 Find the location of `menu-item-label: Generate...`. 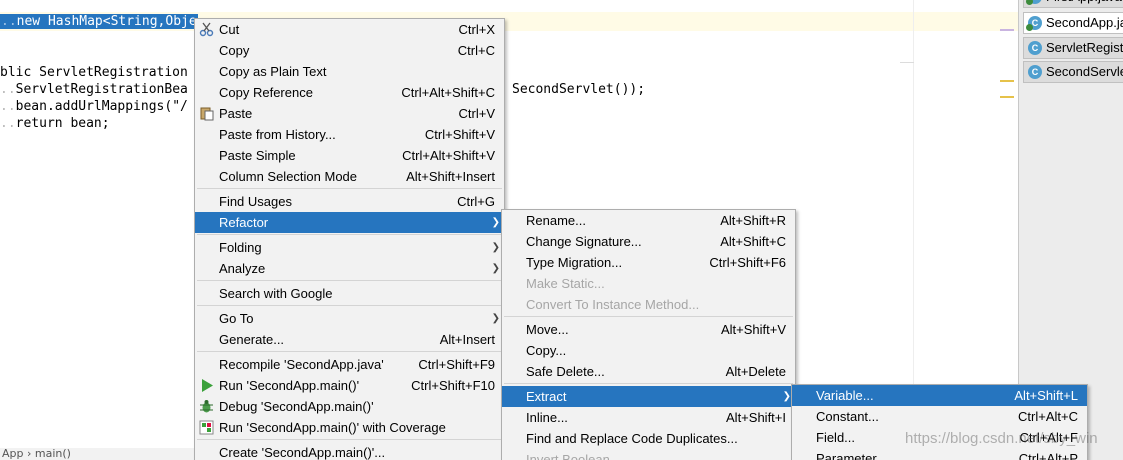

menu-item-label: Generate... is located at coordinates (252, 339).